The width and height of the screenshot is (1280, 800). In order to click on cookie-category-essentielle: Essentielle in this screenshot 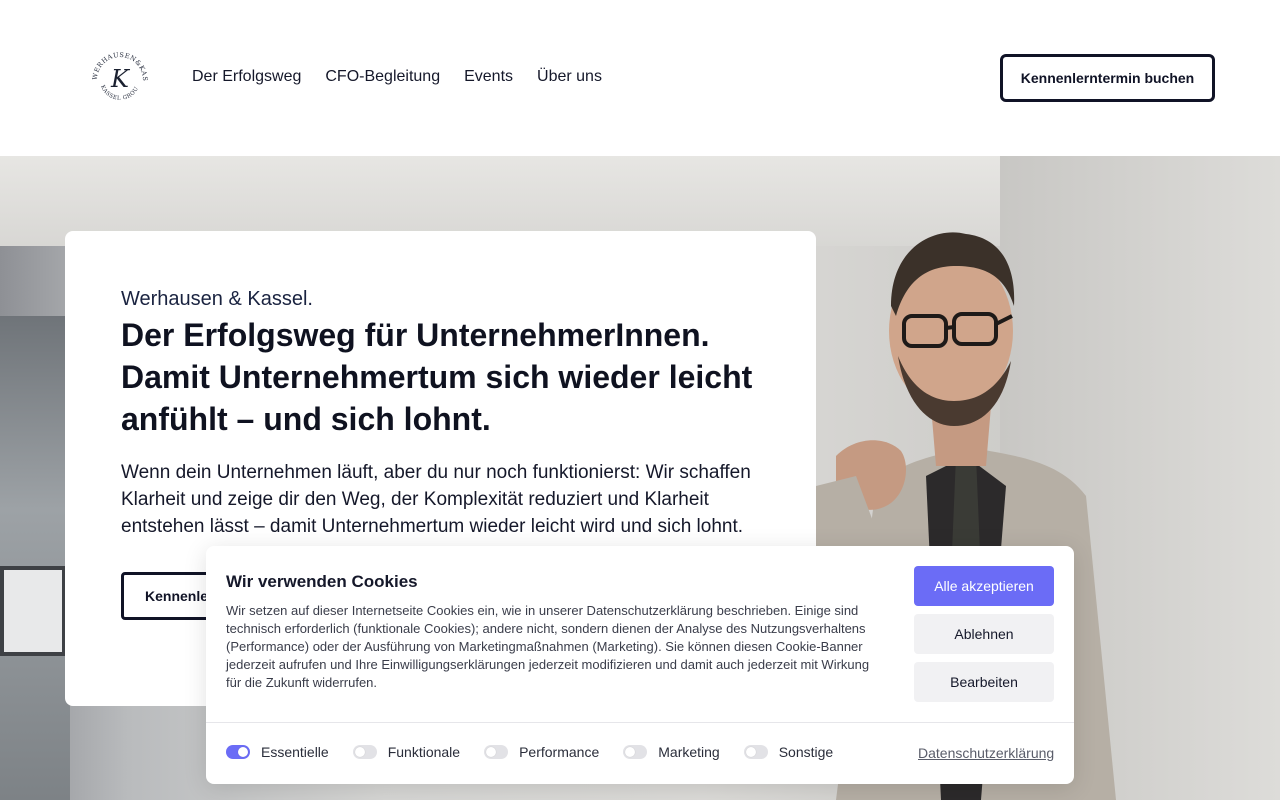, I will do `click(277, 752)`.